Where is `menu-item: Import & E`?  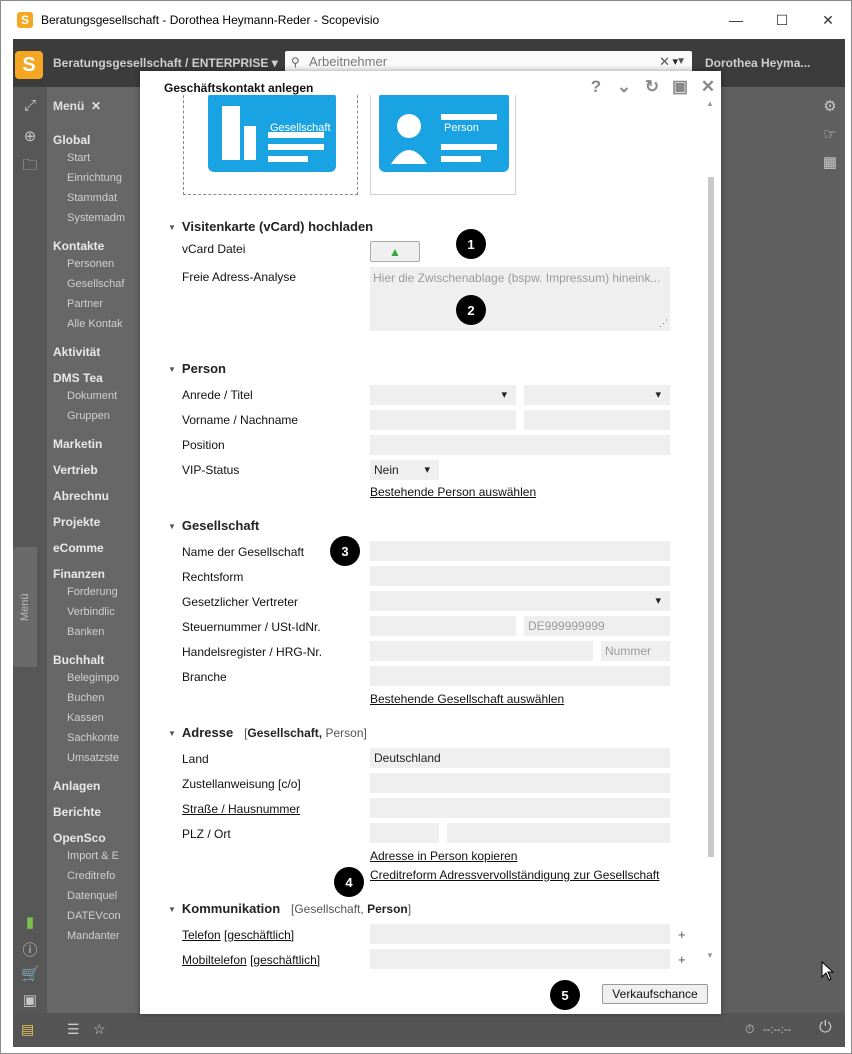 menu-item: Import & E is located at coordinates (93, 856).